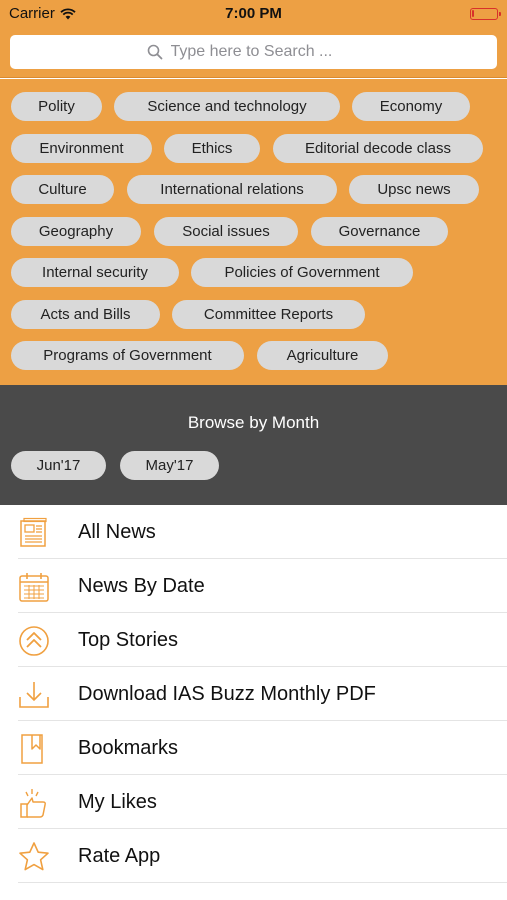 The image size is (507, 900). What do you see at coordinates (232, 189) in the screenshot?
I see `tag-international-relations: International relations` at bounding box center [232, 189].